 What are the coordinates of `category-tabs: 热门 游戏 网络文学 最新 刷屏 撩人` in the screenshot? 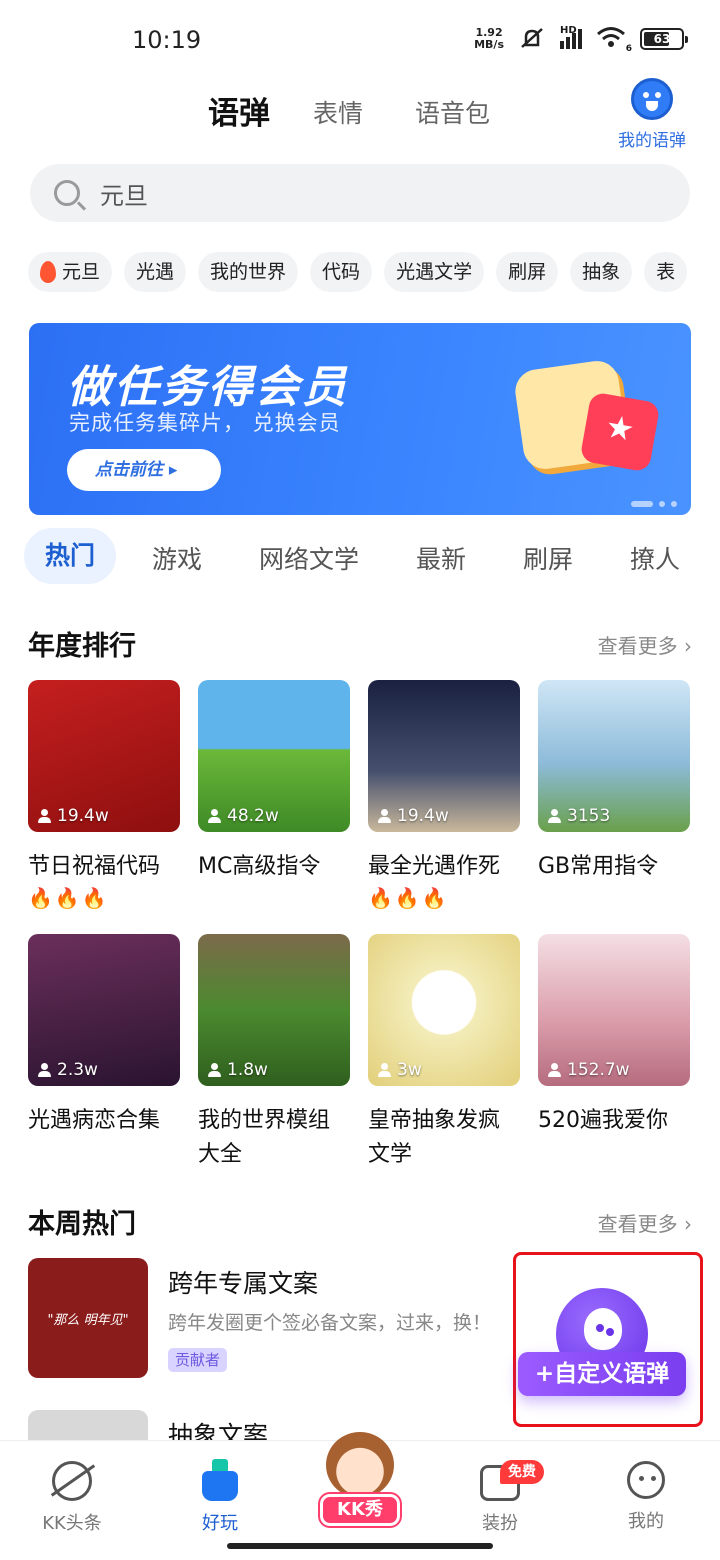 It's located at (360, 556).